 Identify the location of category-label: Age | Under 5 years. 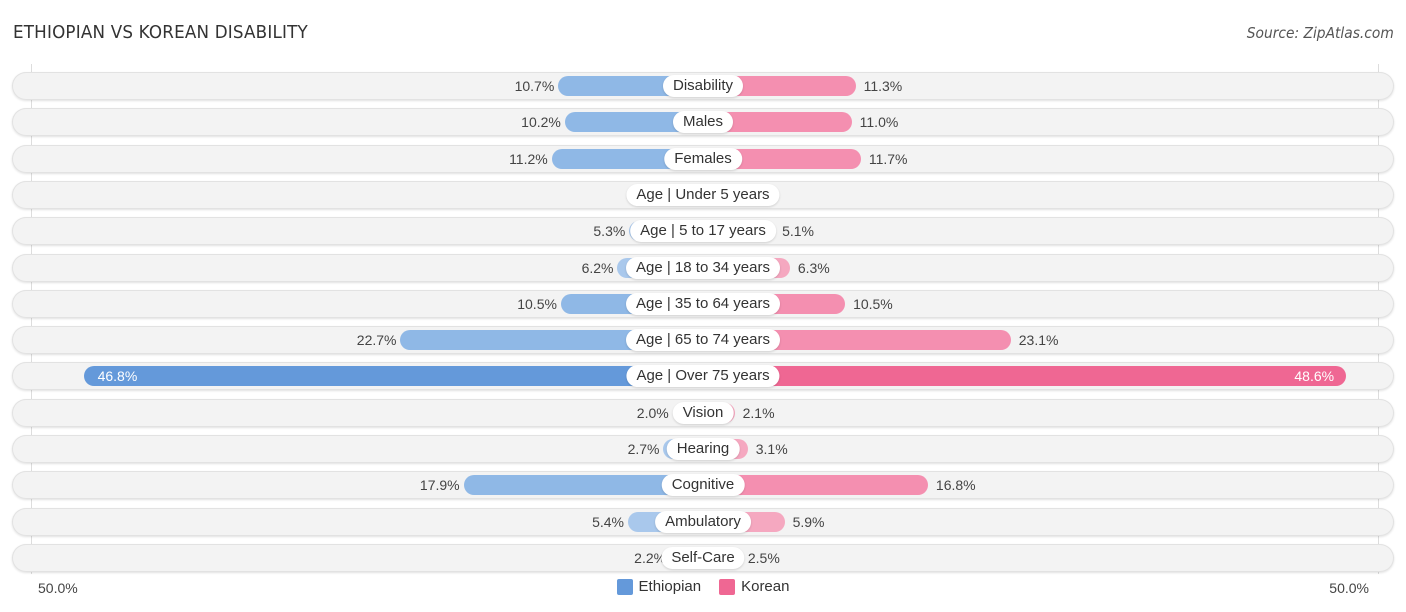
(703, 195).